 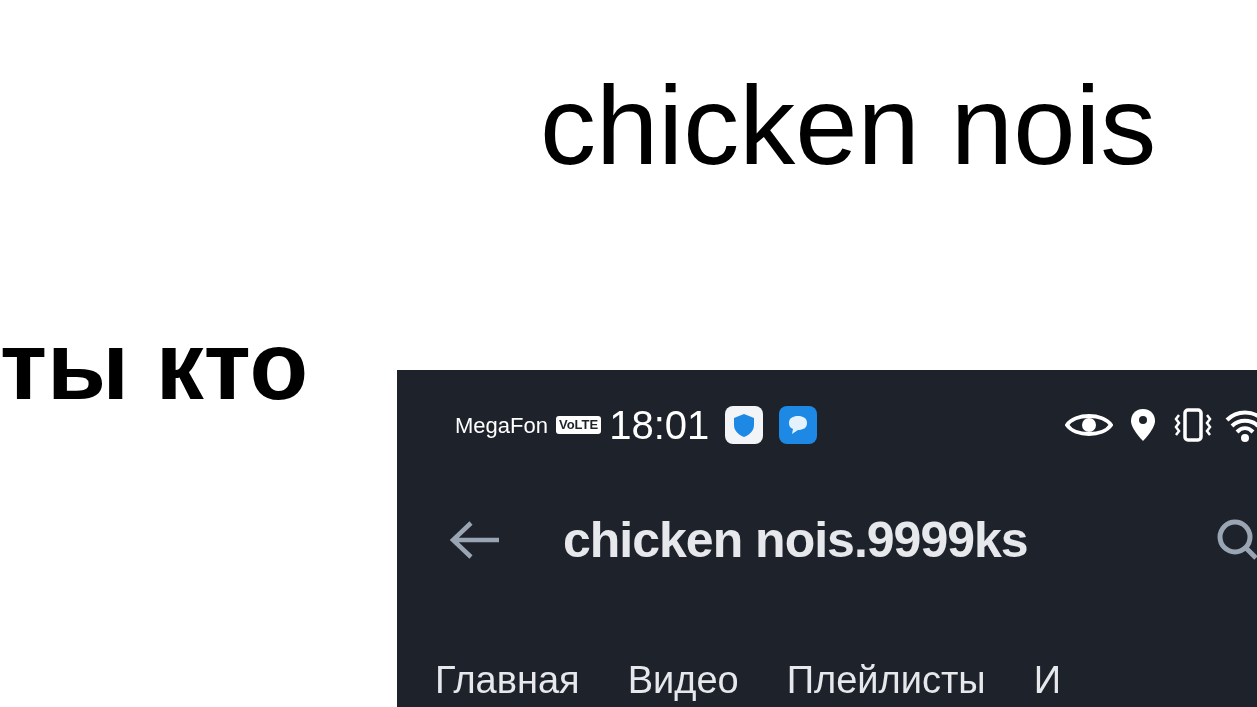 I want to click on back-arrow-icon, so click(x=475, y=540).